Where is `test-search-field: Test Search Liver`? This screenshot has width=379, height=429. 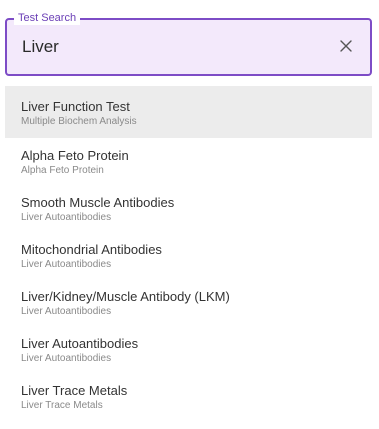 test-search-field: Test Search Liver is located at coordinates (188, 43).